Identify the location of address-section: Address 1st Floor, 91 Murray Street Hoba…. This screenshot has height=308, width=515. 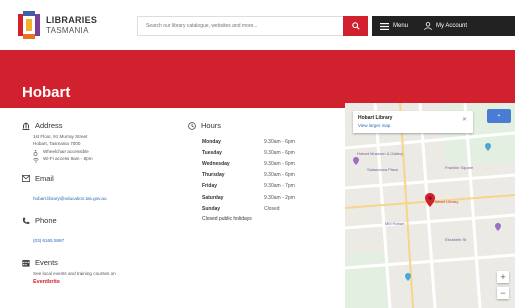
(102, 142).